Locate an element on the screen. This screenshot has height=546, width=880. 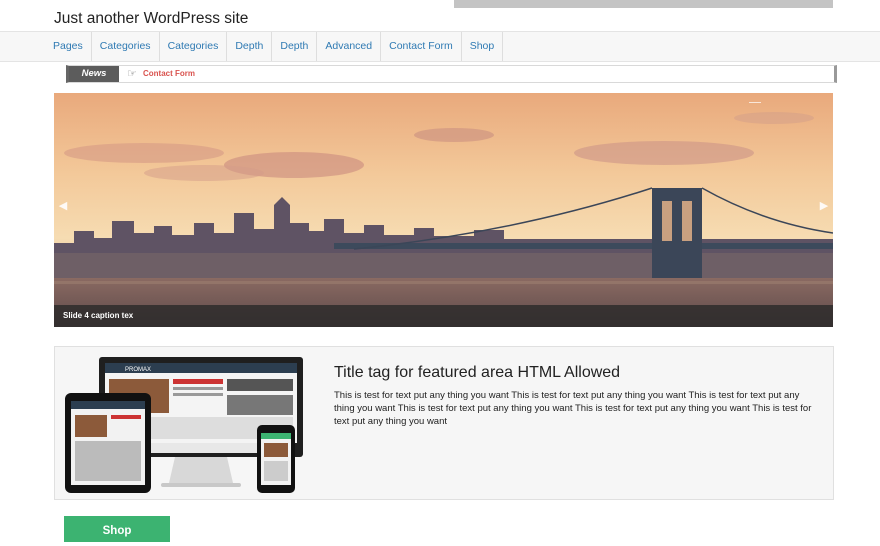
nav-item-depth: Depth is located at coordinates (250, 46).